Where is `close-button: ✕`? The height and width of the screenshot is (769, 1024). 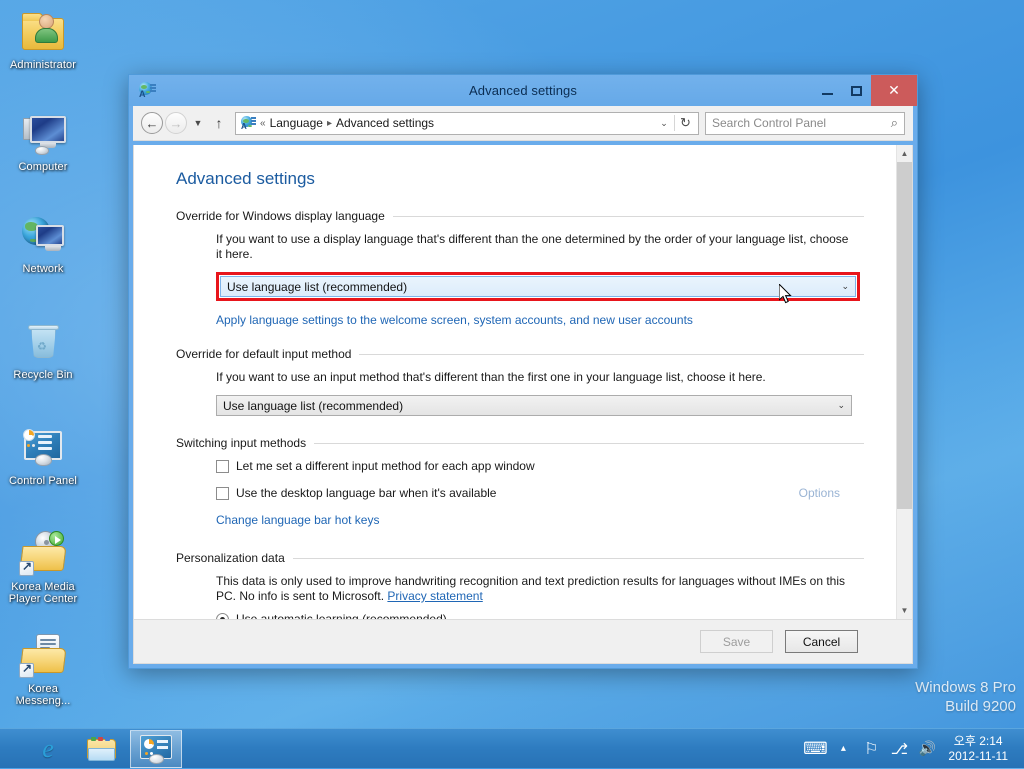 close-button: ✕ is located at coordinates (894, 90).